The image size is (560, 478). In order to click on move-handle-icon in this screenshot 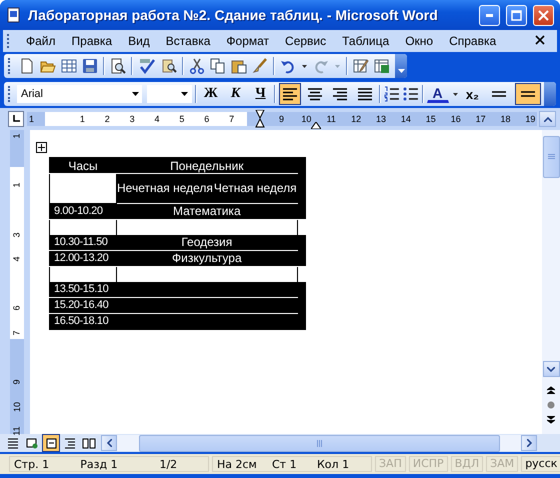, I will do `click(41, 147)`.